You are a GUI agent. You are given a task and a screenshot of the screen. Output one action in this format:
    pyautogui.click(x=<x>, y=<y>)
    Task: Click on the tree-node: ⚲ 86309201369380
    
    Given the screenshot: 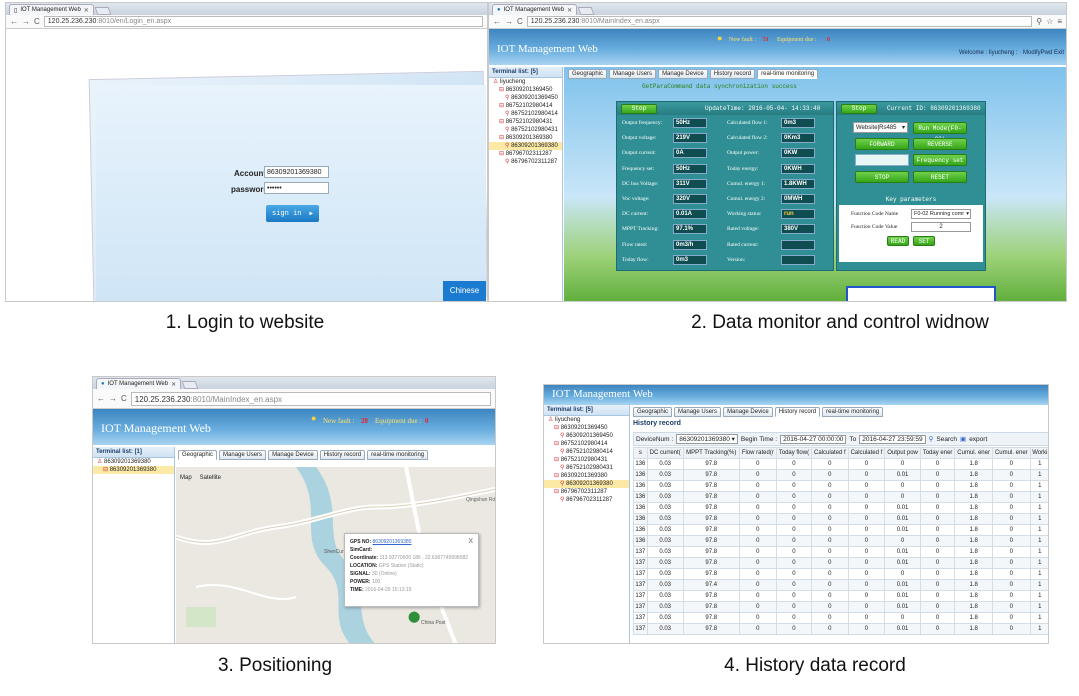 What is the action you would take?
    pyautogui.click(x=586, y=484)
    